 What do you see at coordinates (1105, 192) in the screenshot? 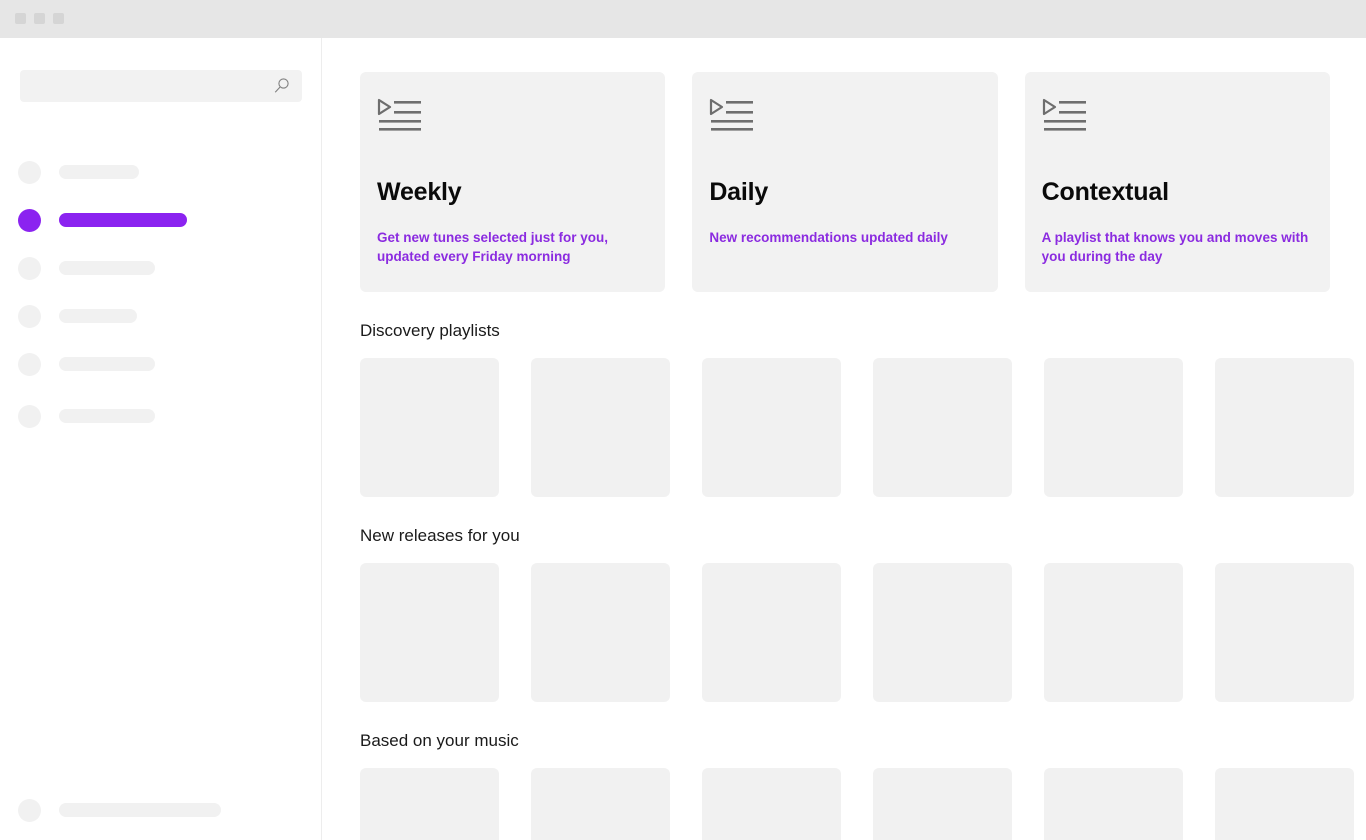
I see `feature-card-contextual-title: Contextual` at bounding box center [1105, 192].